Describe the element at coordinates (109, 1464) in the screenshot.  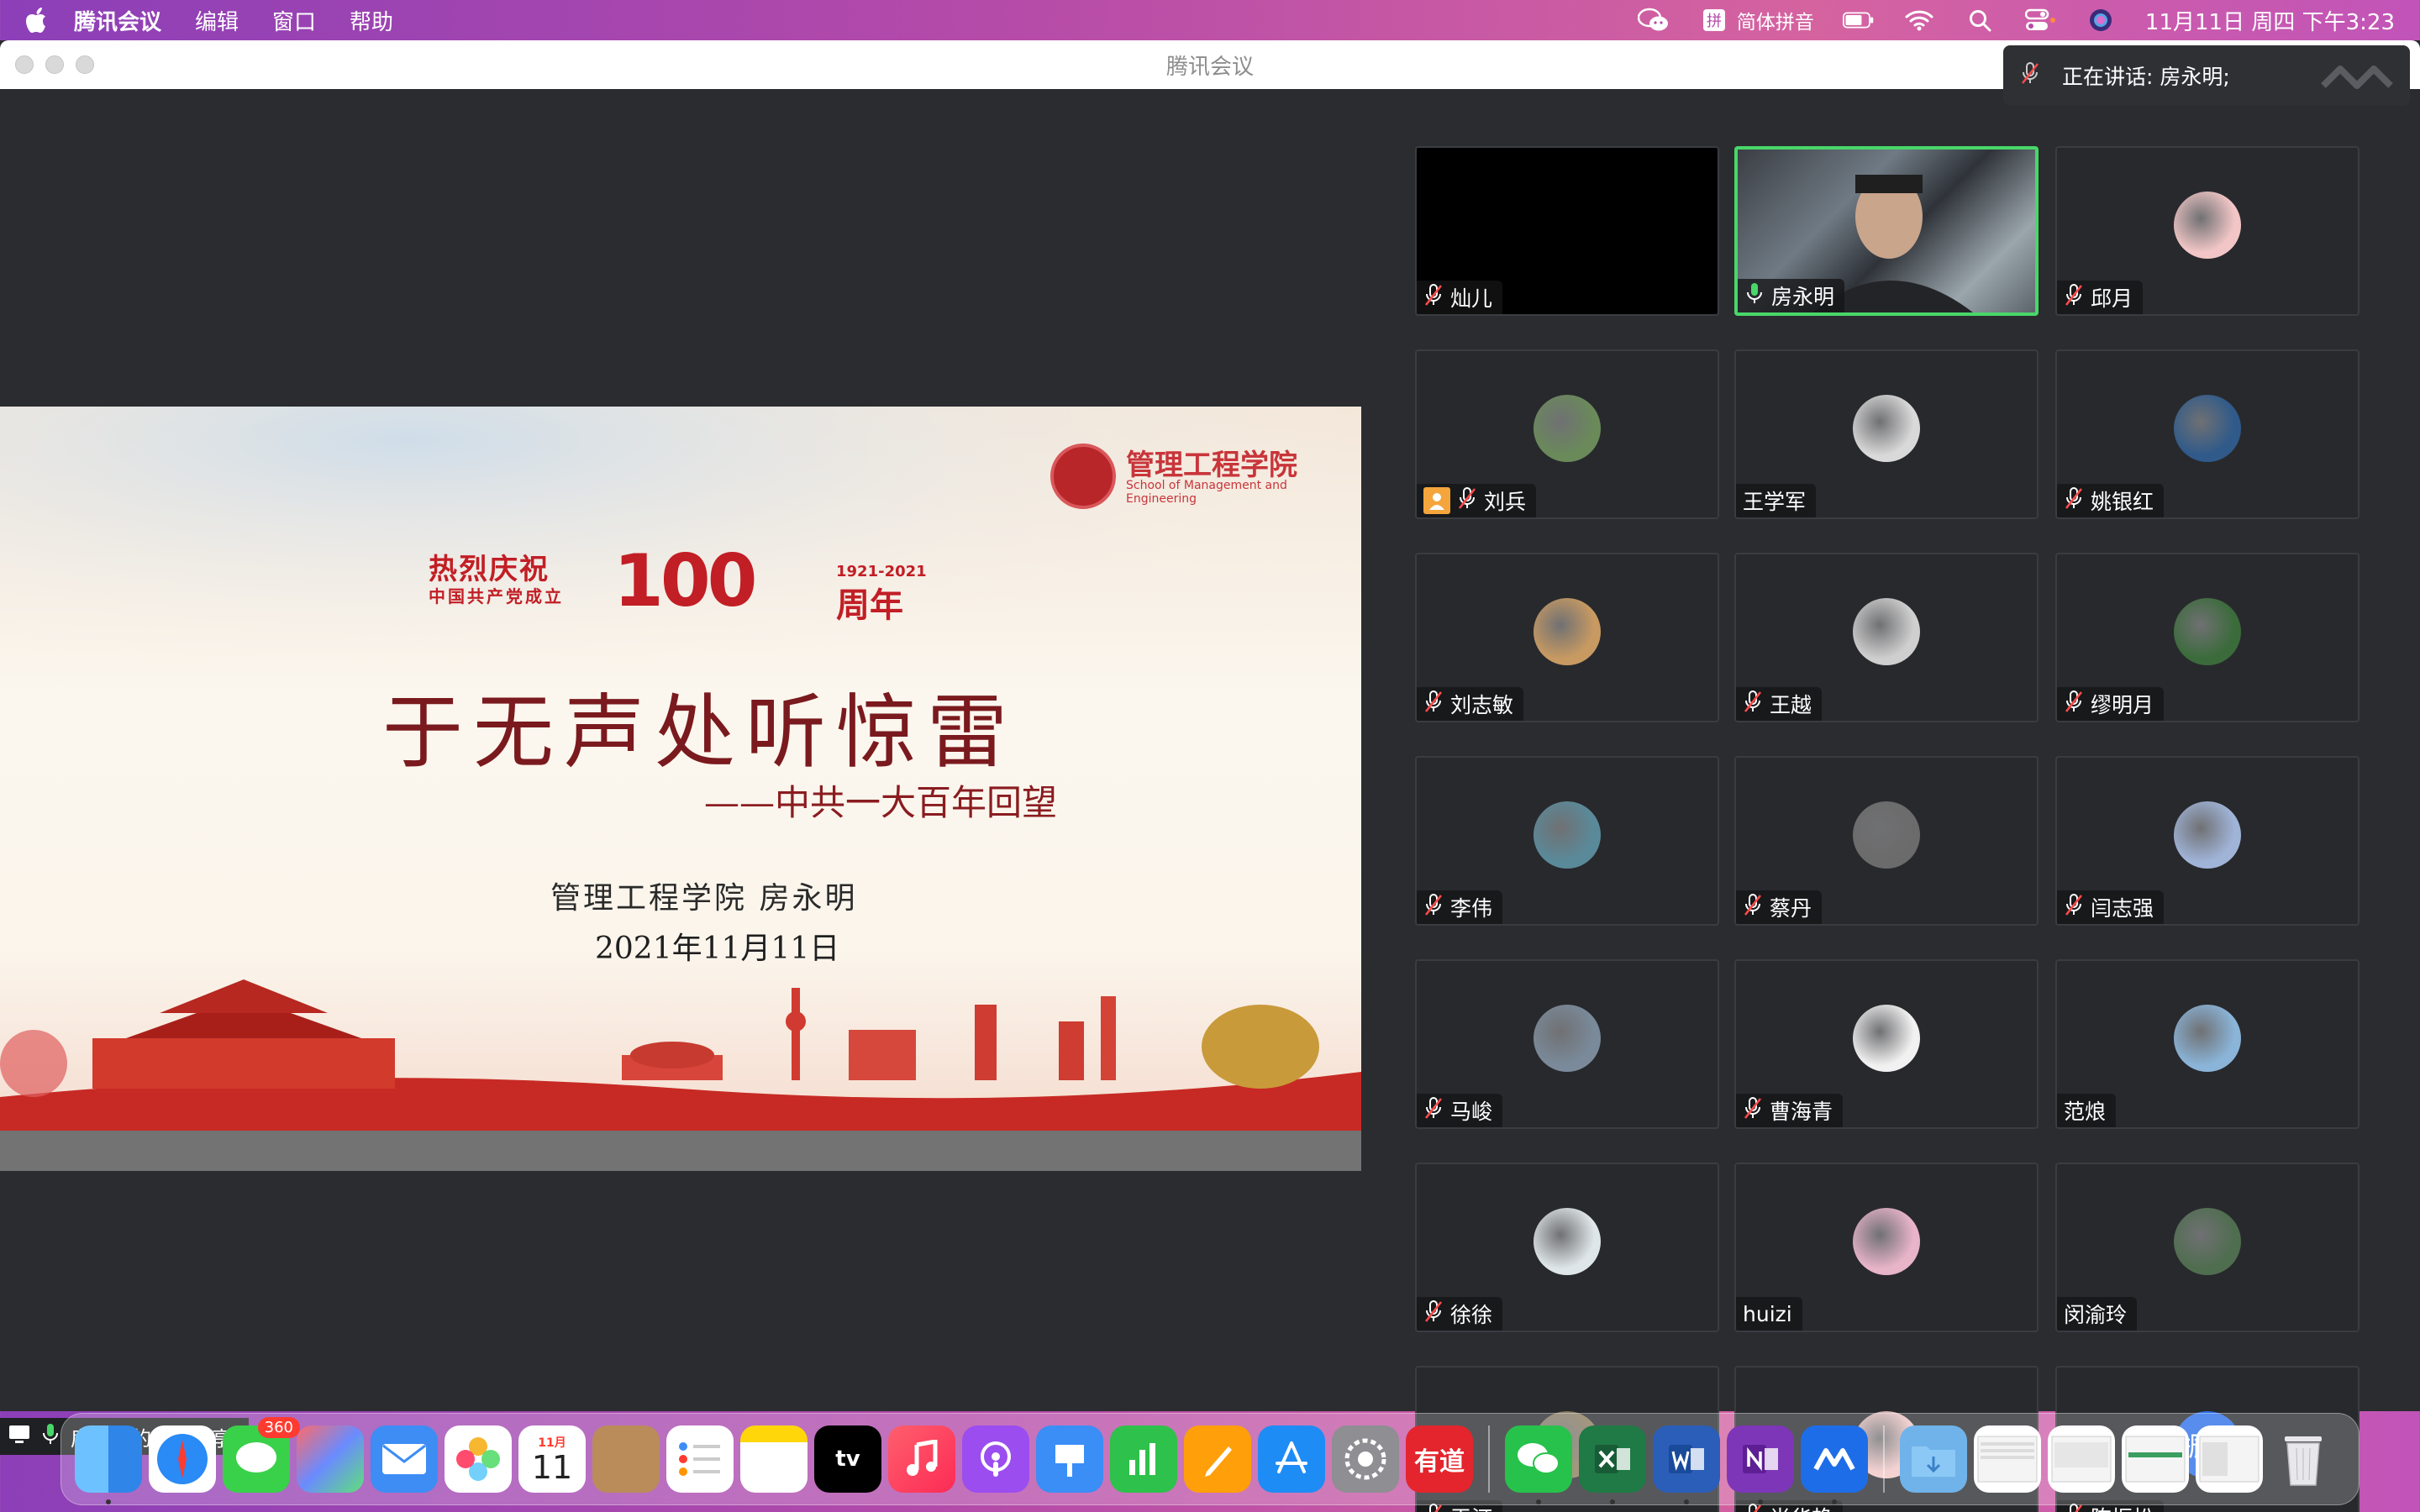
I see `finder-icon` at that location.